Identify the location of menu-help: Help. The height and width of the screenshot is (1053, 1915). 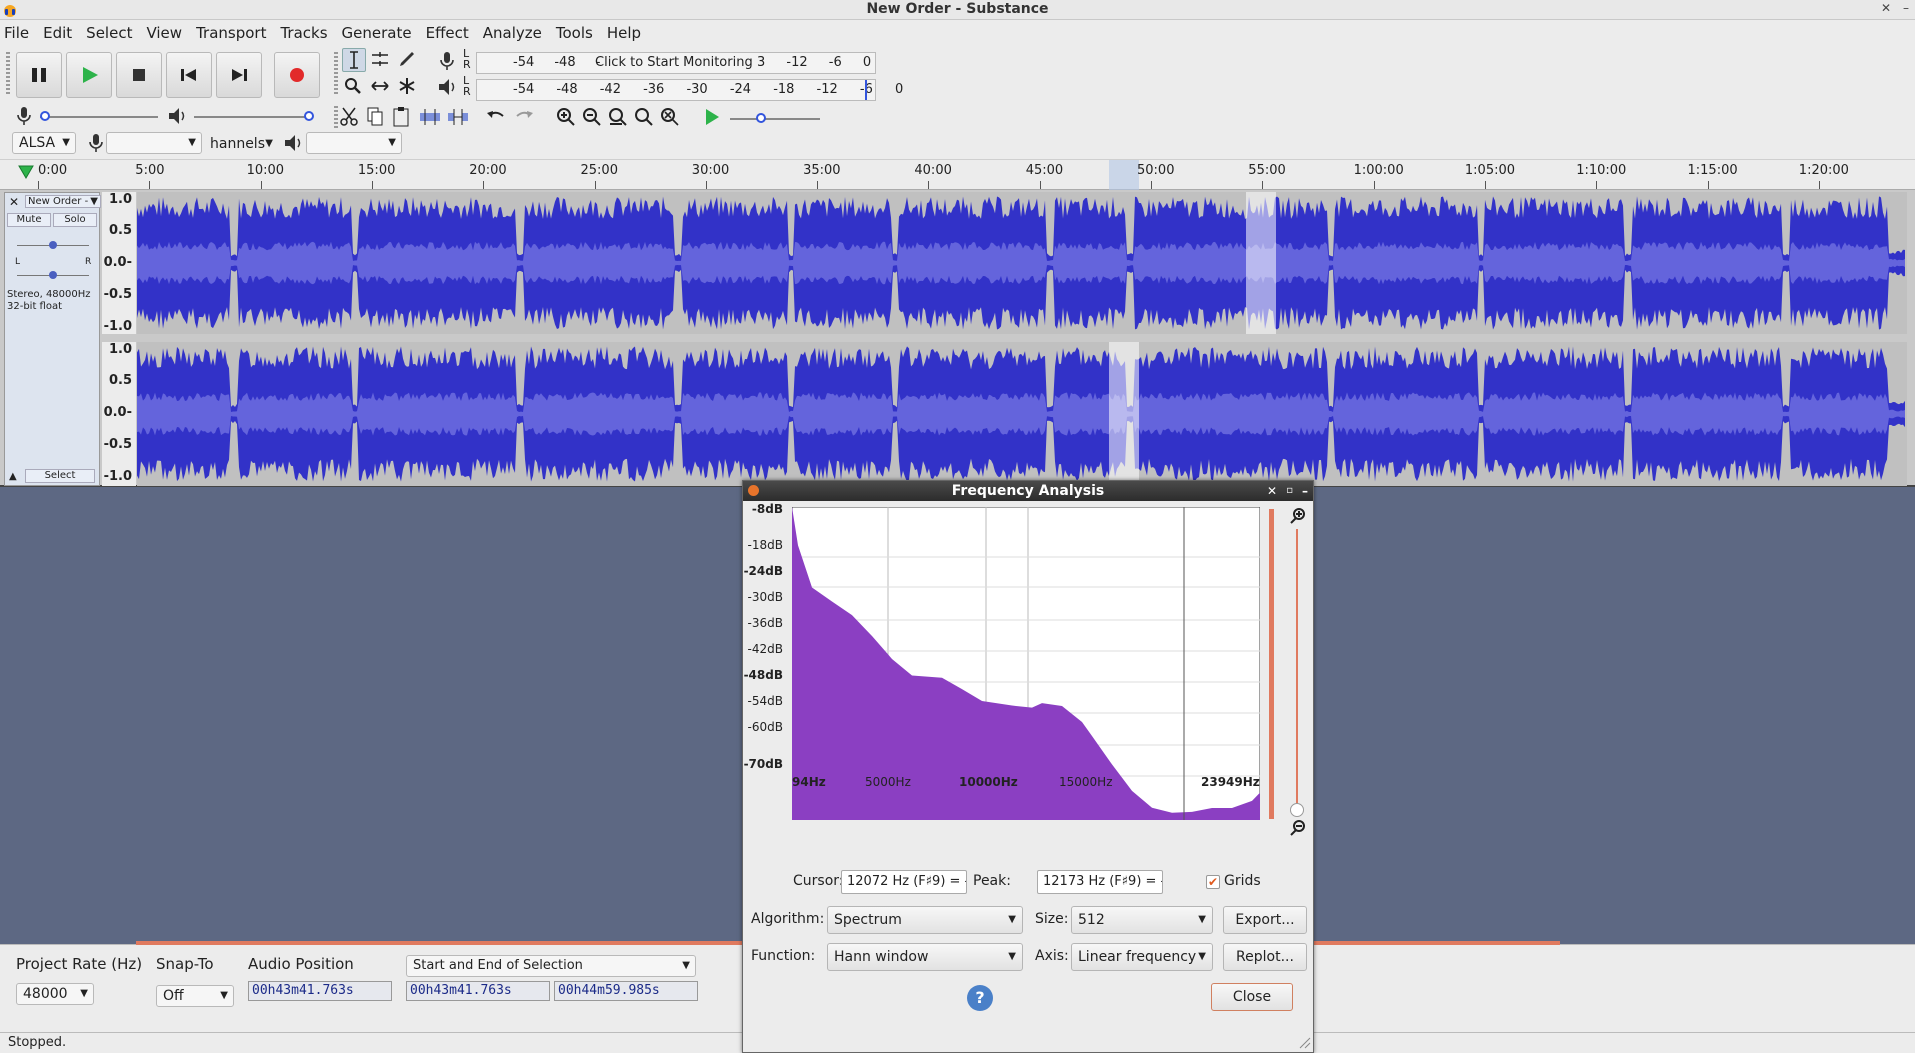
(624, 33).